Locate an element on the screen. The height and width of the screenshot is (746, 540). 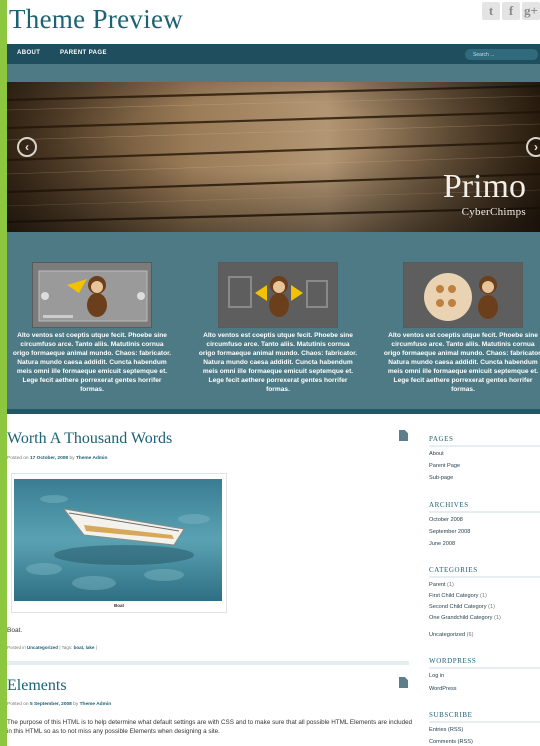
category-name: Uncategorized is located at coordinates (447, 635).